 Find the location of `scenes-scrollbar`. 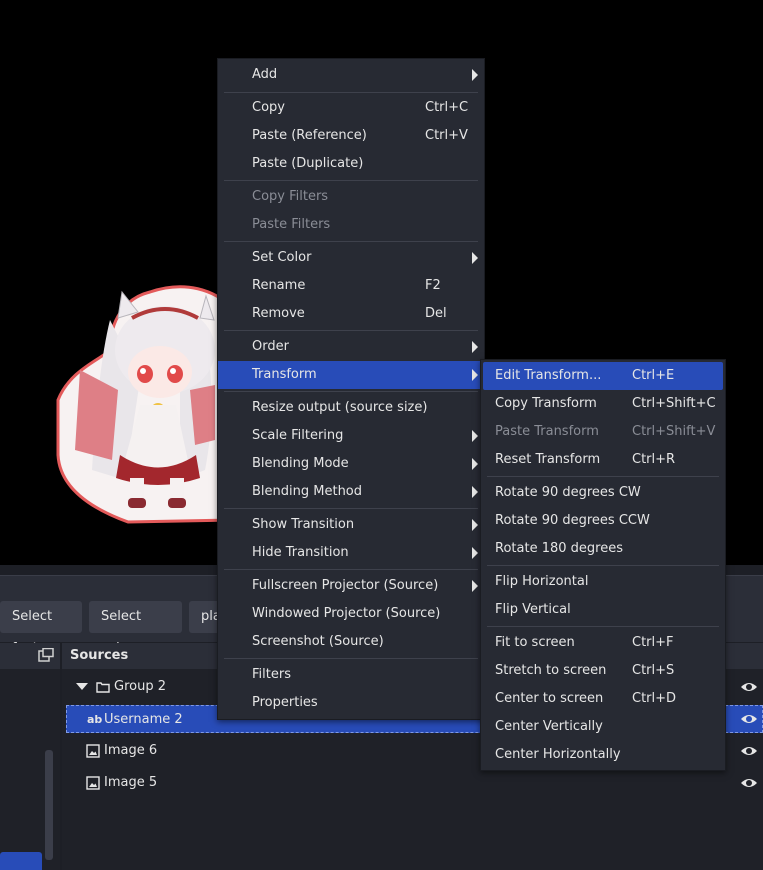

scenes-scrollbar is located at coordinates (49, 805).